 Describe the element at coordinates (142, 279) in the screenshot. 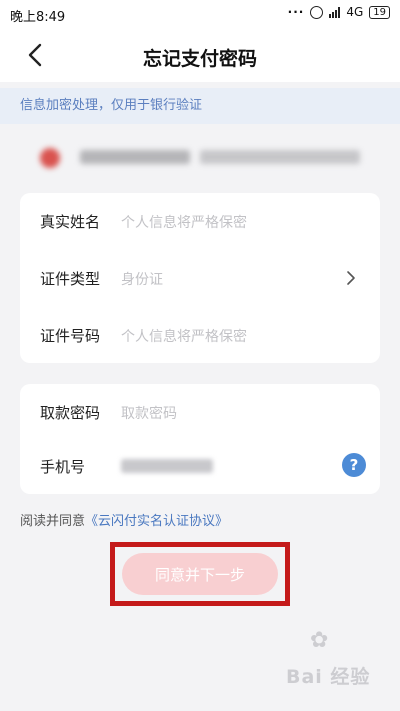

I see `id-type-select: 身份证` at that location.